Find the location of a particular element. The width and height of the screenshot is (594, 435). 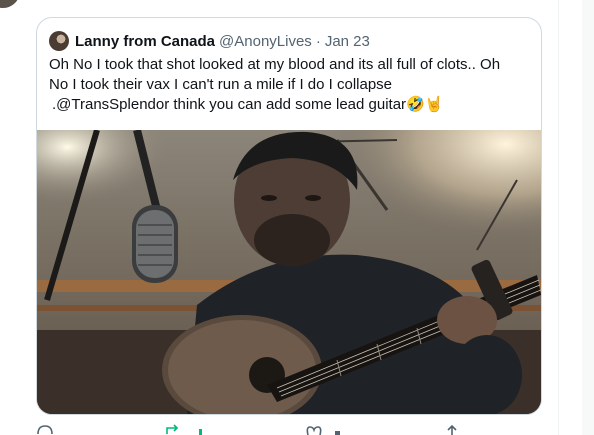

quoted-author-name: Lanny from Canada is located at coordinates (145, 41).